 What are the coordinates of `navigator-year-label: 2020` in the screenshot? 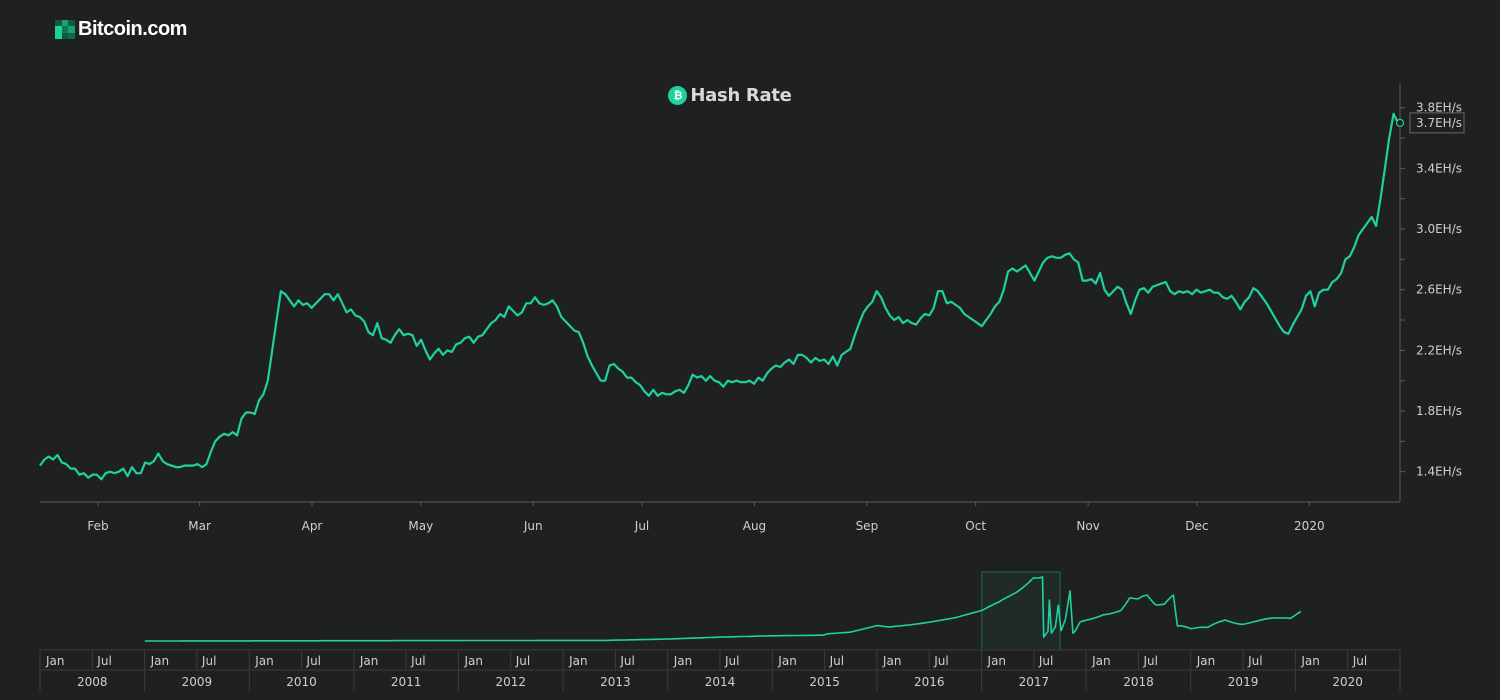 It's located at (1347, 682).